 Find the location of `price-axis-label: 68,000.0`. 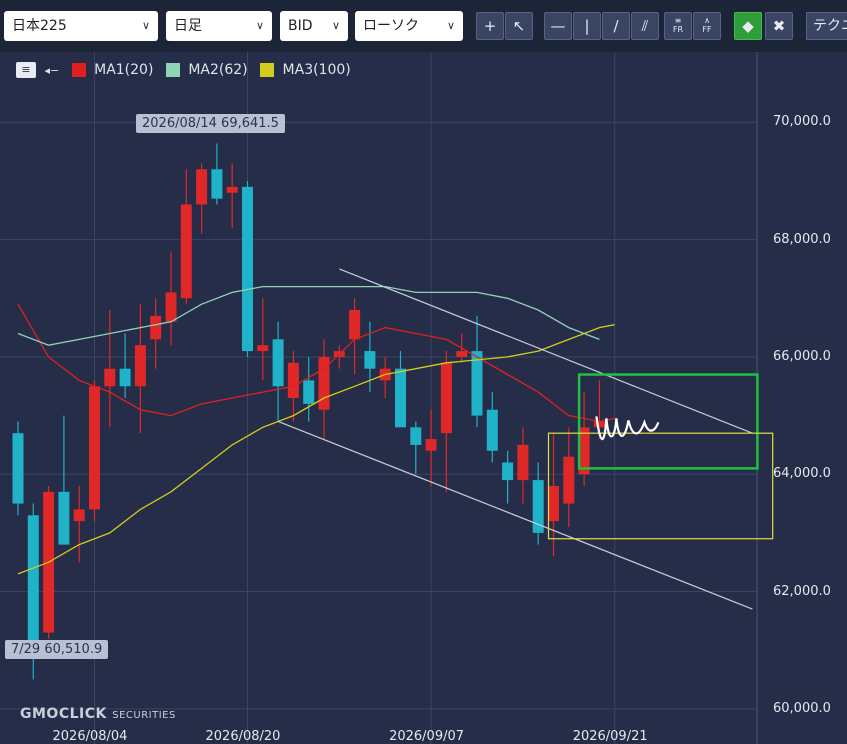

price-axis-label: 68,000.0 is located at coordinates (802, 239).